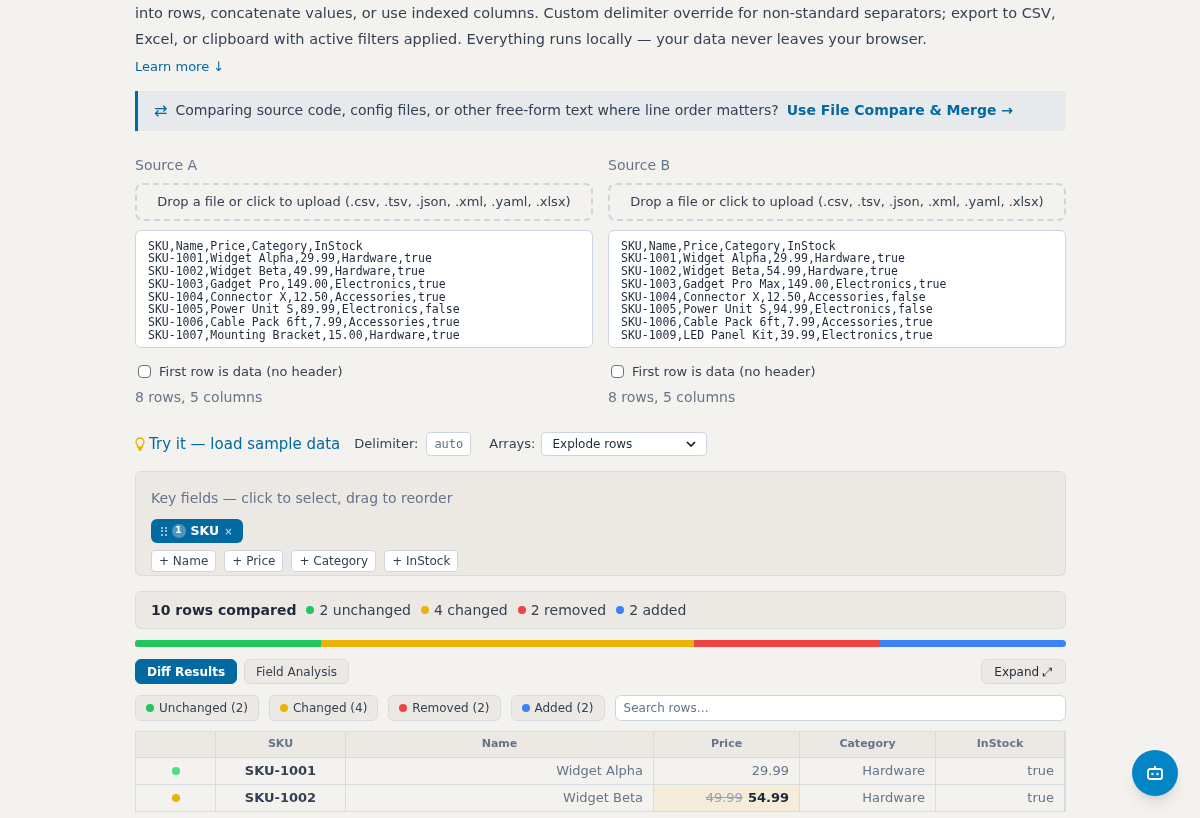  What do you see at coordinates (531, 39) in the screenshot?
I see `intro-text: Excel, or clipboard with active filters applied. Everything runs locally — your data never leaves your browser.` at bounding box center [531, 39].